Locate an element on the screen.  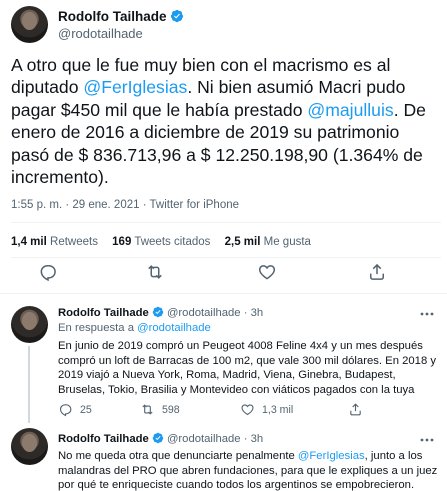
thread-connector is located at coordinates (29, 384).